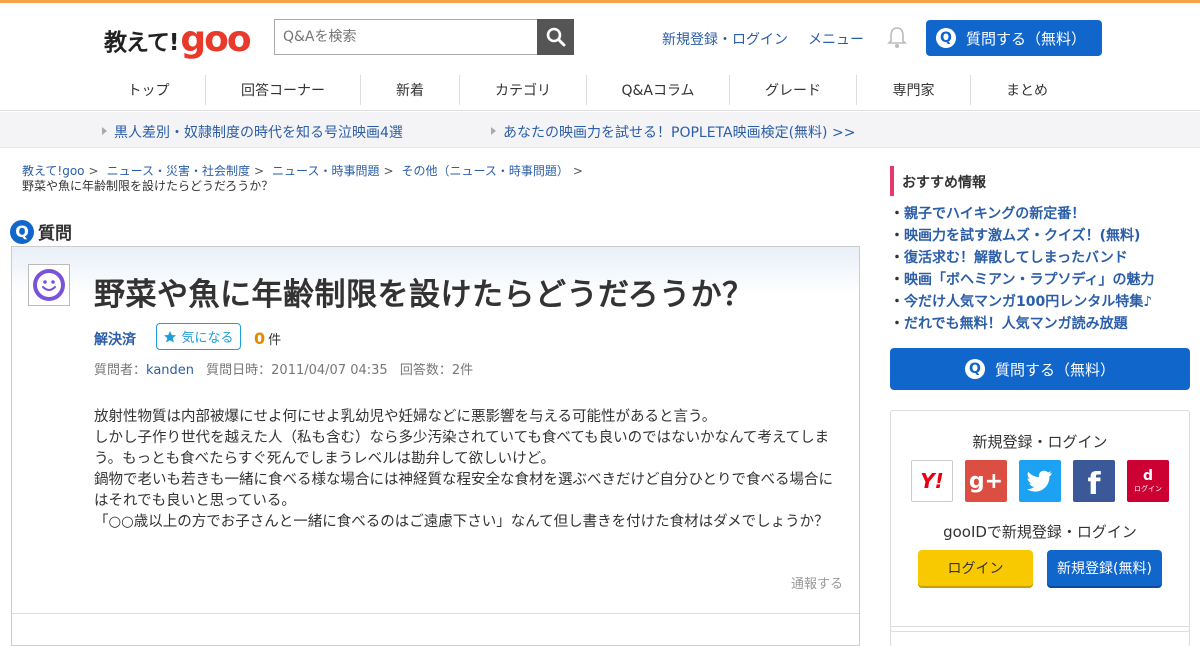  I want to click on resolved-status: 解決済, so click(115, 340).